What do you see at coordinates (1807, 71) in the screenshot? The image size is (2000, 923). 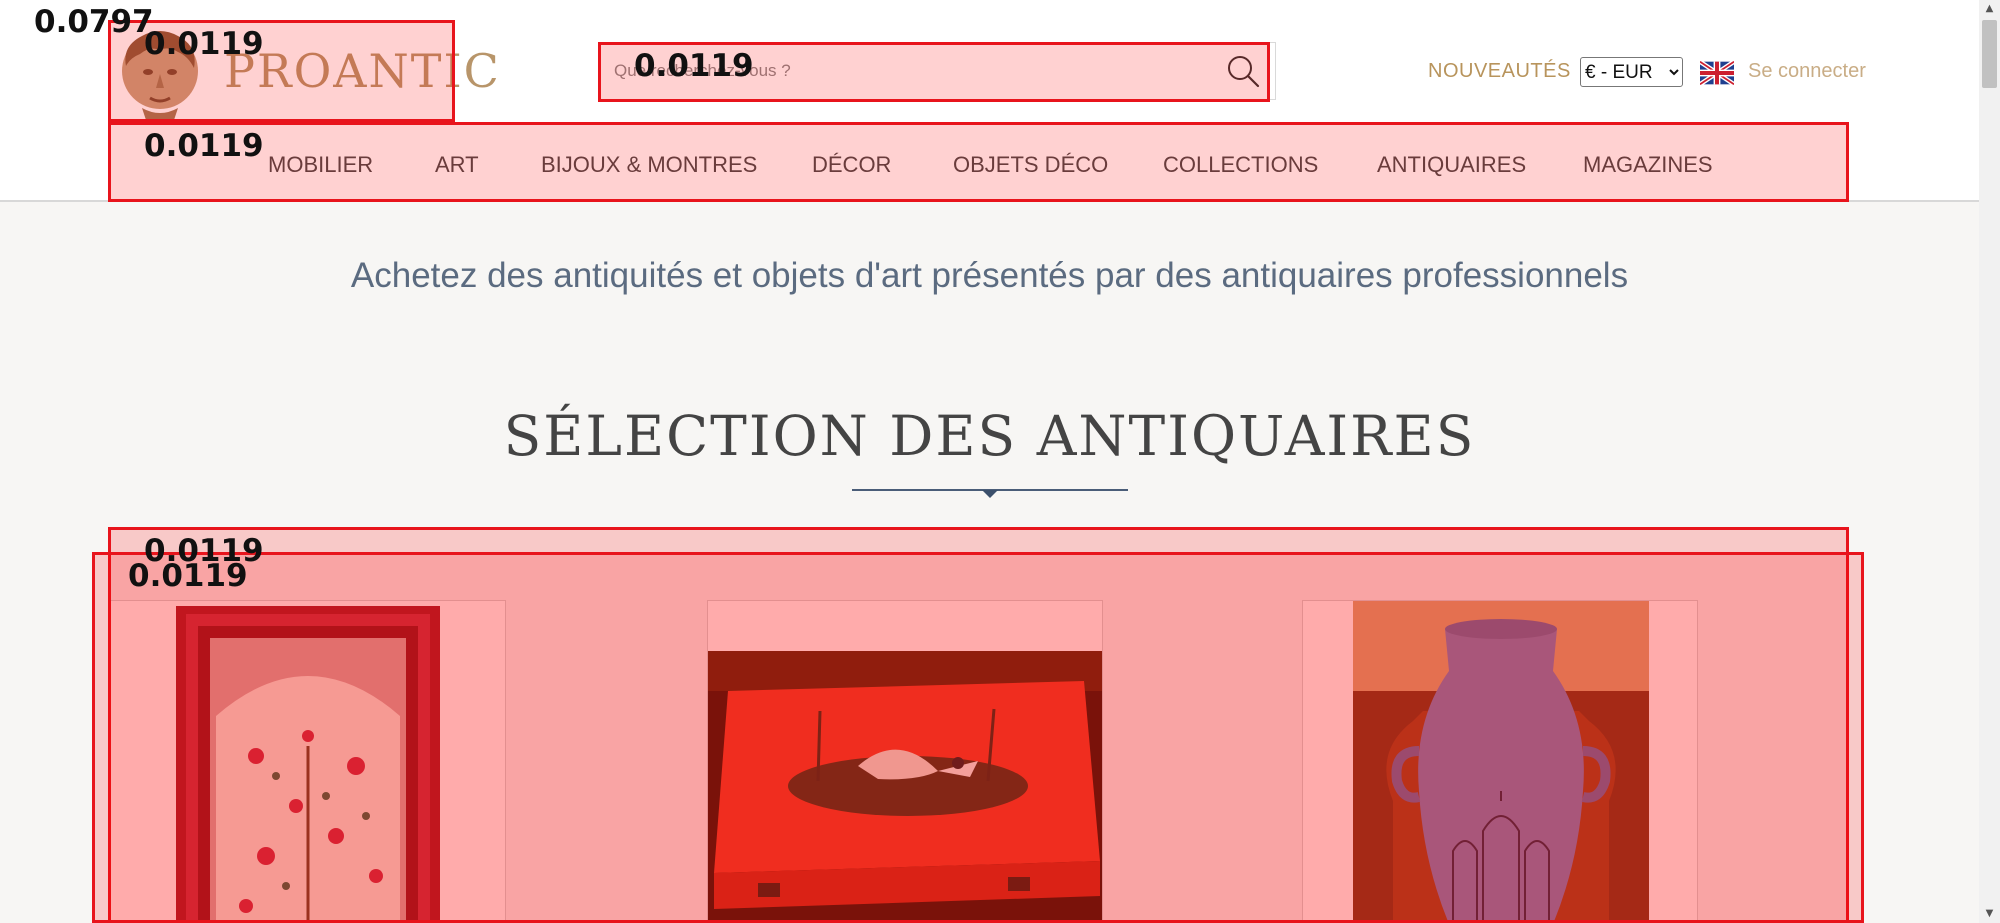 I see `login-link: Se connecter` at bounding box center [1807, 71].